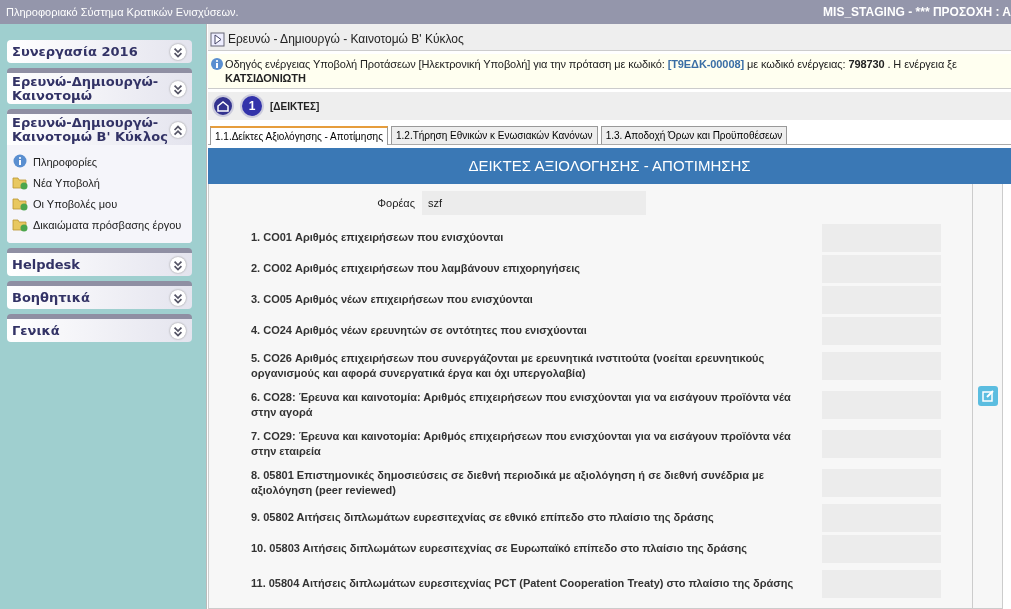 The width and height of the screenshot is (1011, 609). I want to click on indicator-label: 2. CO02 Αριθμός επιχειρήσεων που λαμβάνουν επιχορηγήσεις, so click(416, 268).